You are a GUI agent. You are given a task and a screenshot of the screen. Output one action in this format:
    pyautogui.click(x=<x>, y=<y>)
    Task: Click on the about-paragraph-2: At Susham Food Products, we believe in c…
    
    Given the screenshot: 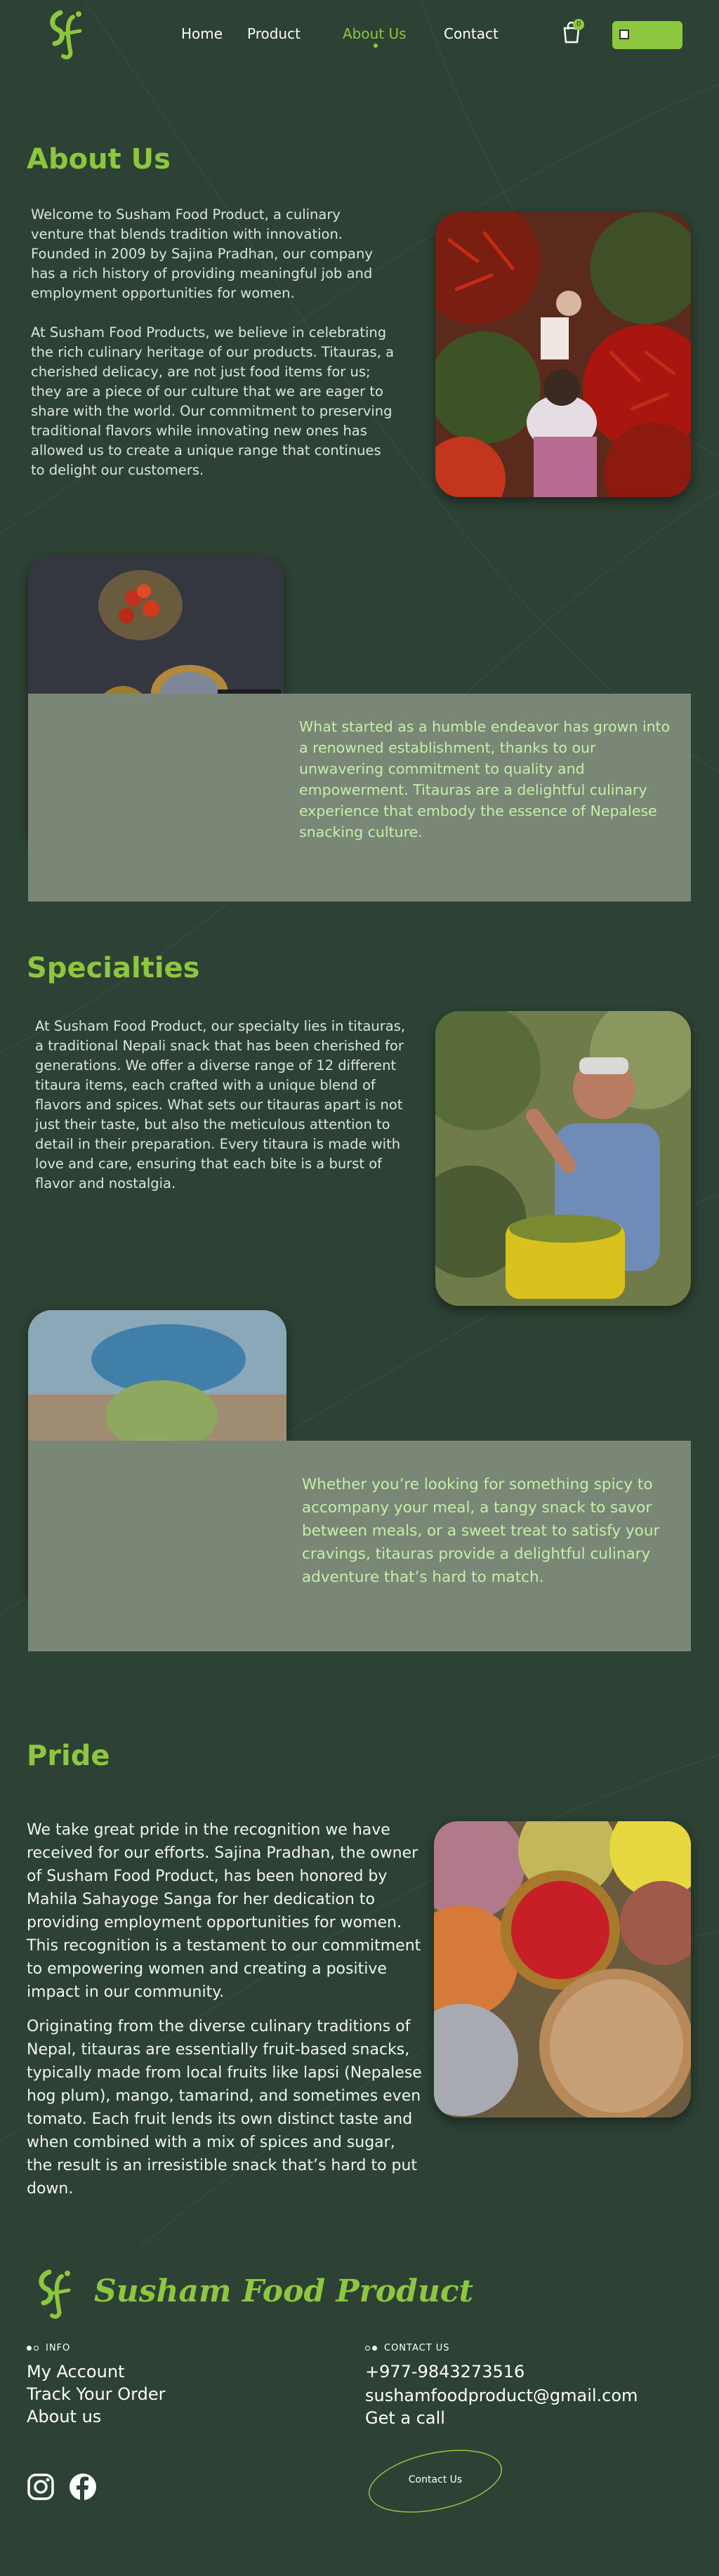 What is the action you would take?
    pyautogui.click(x=213, y=401)
    